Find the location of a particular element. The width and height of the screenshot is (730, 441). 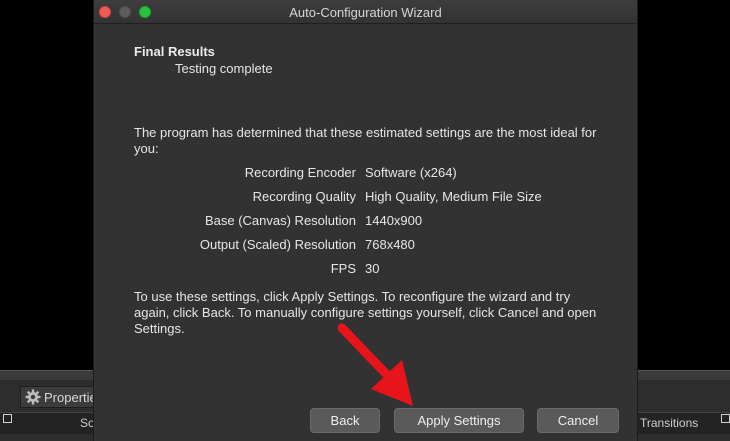

window-title: Auto-Configuration Wizard is located at coordinates (365, 12).